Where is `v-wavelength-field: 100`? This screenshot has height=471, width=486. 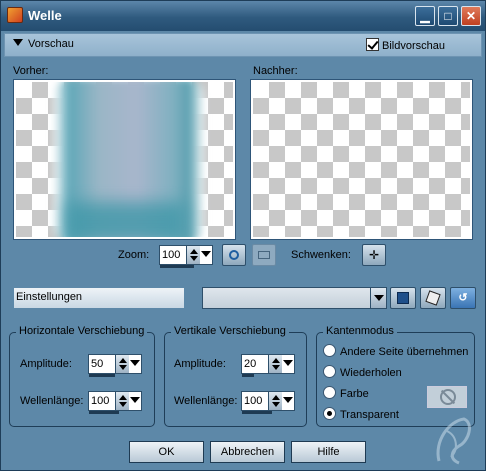
v-wavelength-field: 100 is located at coordinates (268, 402).